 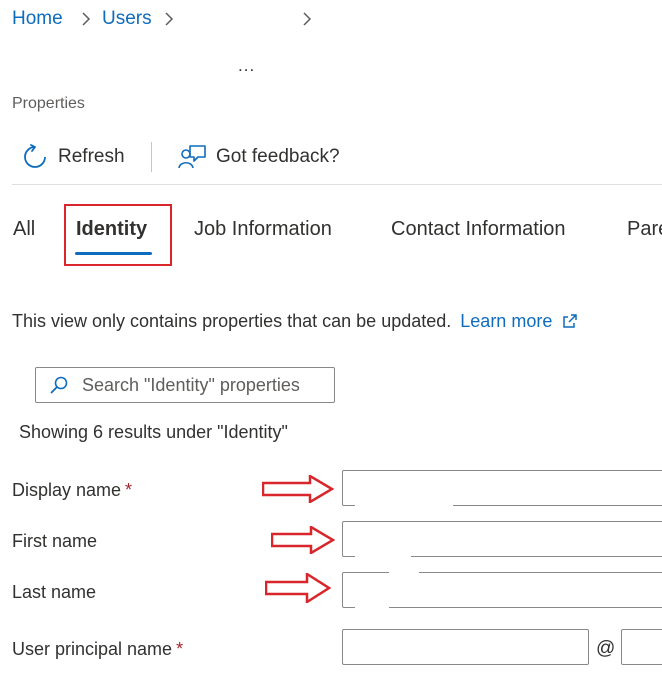 I want to click on tab-job-information: Job Information, so click(x=263, y=229).